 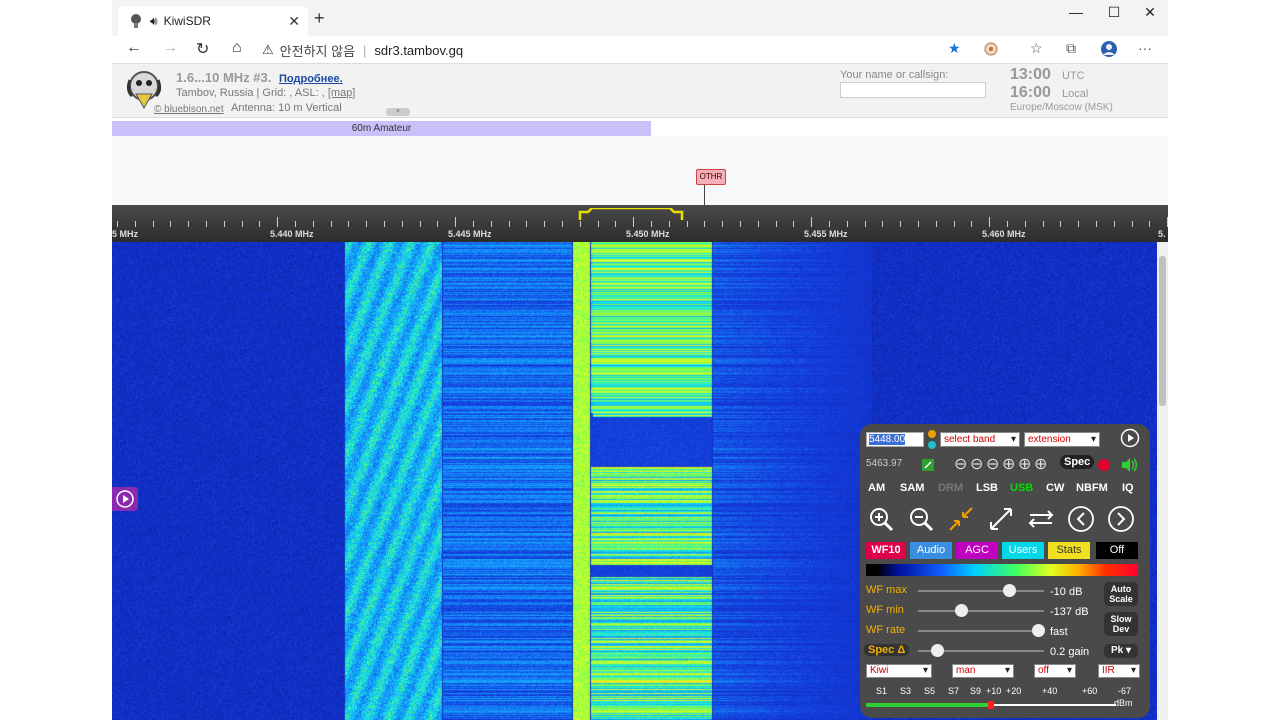 What do you see at coordinates (876, 488) in the screenshot?
I see `mode-am-button: AM` at bounding box center [876, 488].